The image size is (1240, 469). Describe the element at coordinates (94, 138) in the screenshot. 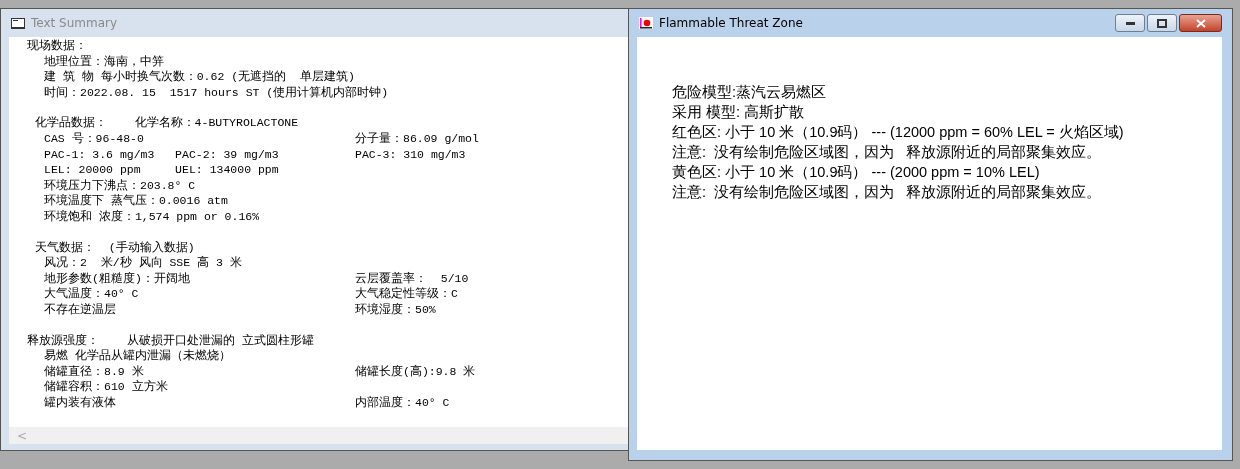

I see `summary-line: CAS 号：96-48-0` at that location.